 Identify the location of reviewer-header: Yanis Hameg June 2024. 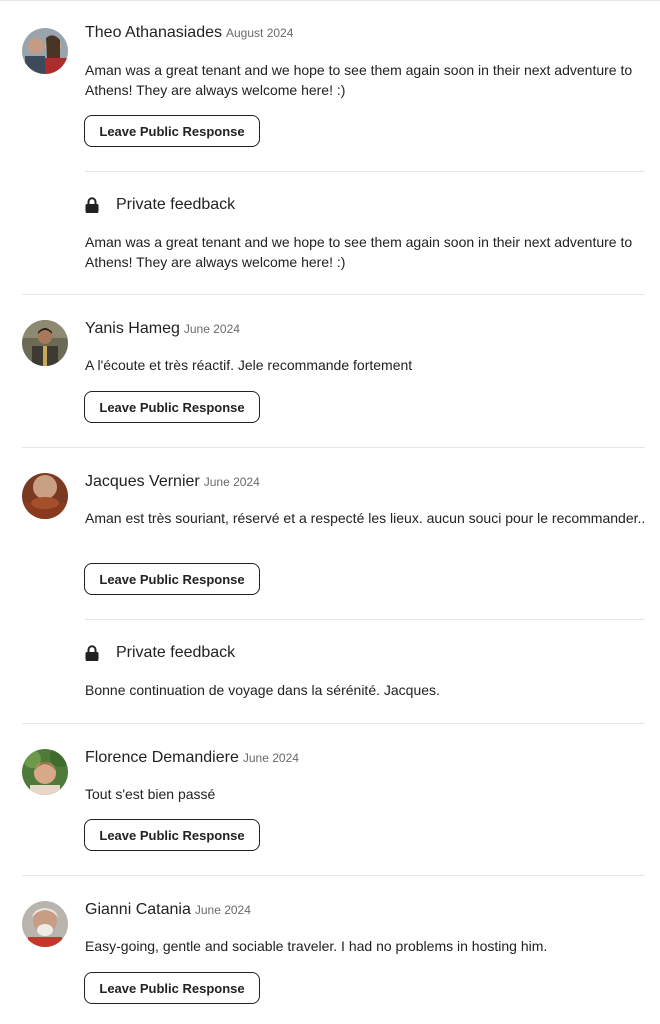
(162, 329).